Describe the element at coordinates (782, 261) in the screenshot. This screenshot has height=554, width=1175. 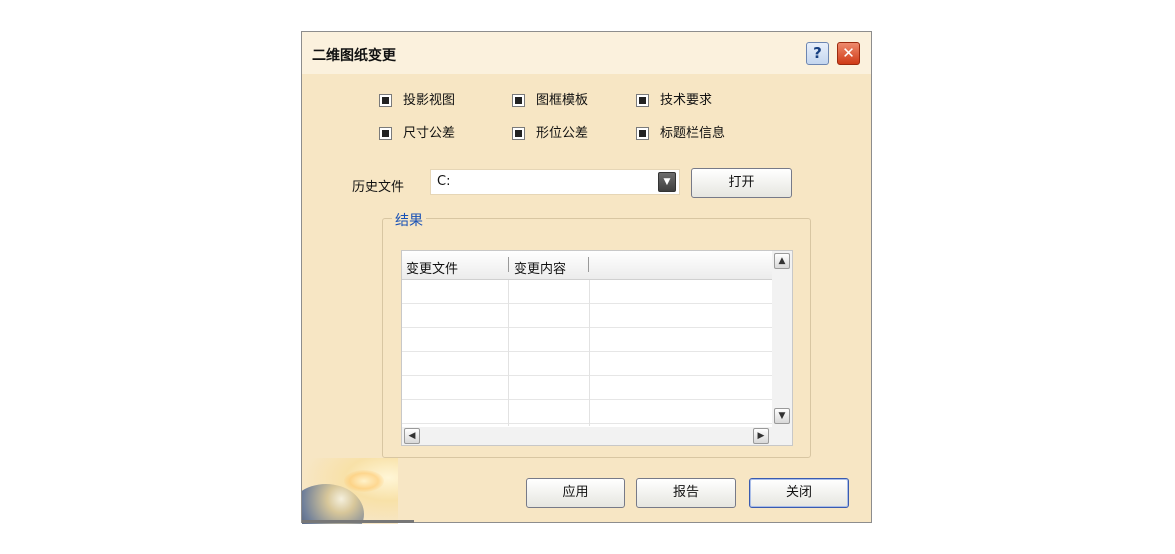
I see `scroll-up-icon: ▲` at that location.